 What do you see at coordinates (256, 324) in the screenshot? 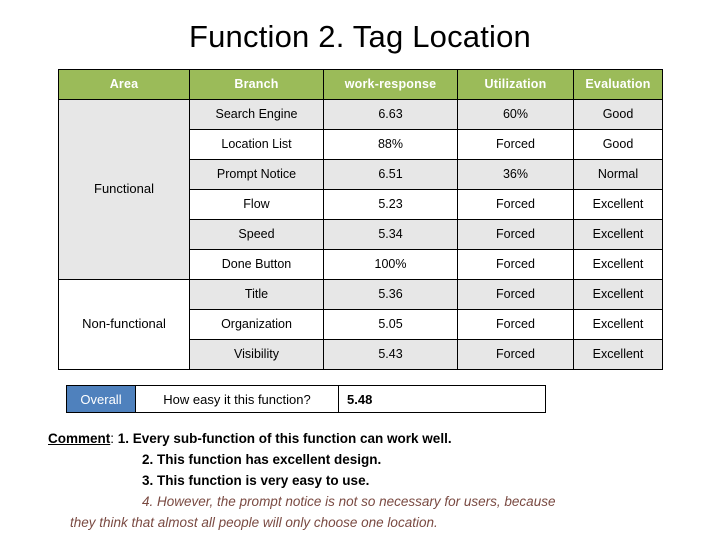
I see `cell-branch: Organization` at bounding box center [256, 324].